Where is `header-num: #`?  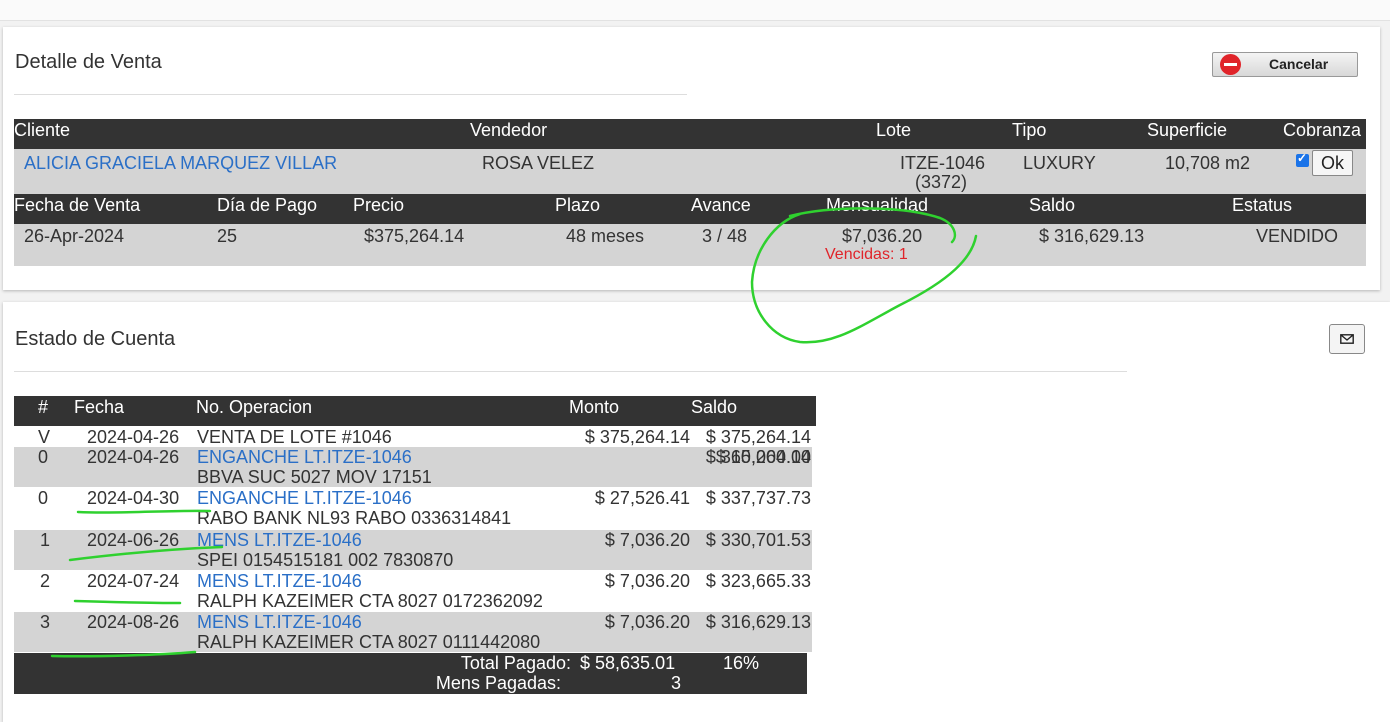
header-num: # is located at coordinates (43, 407).